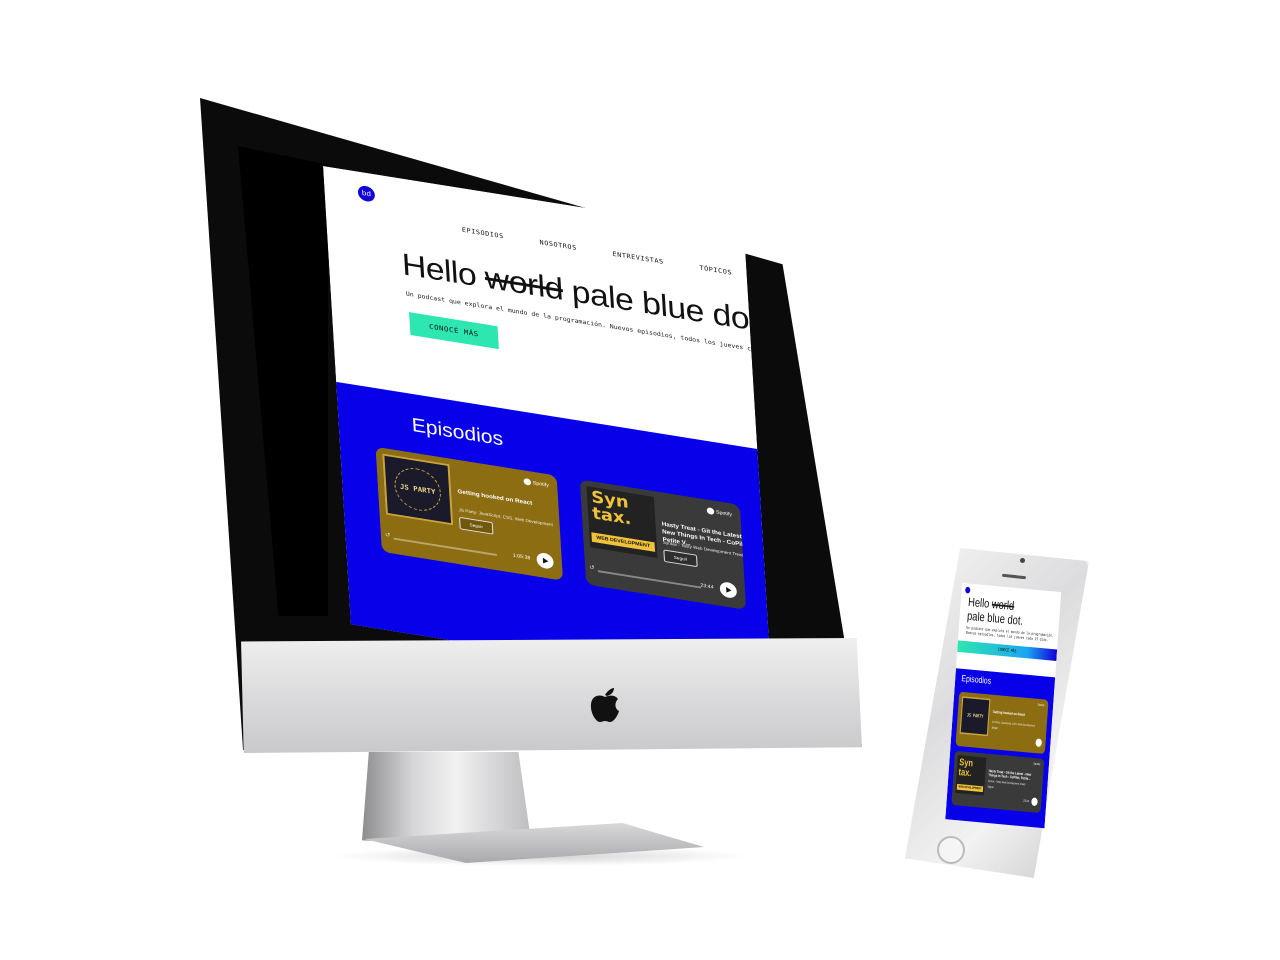  Describe the element at coordinates (457, 432) in the screenshot. I see `episodes-title: Episodios` at that location.